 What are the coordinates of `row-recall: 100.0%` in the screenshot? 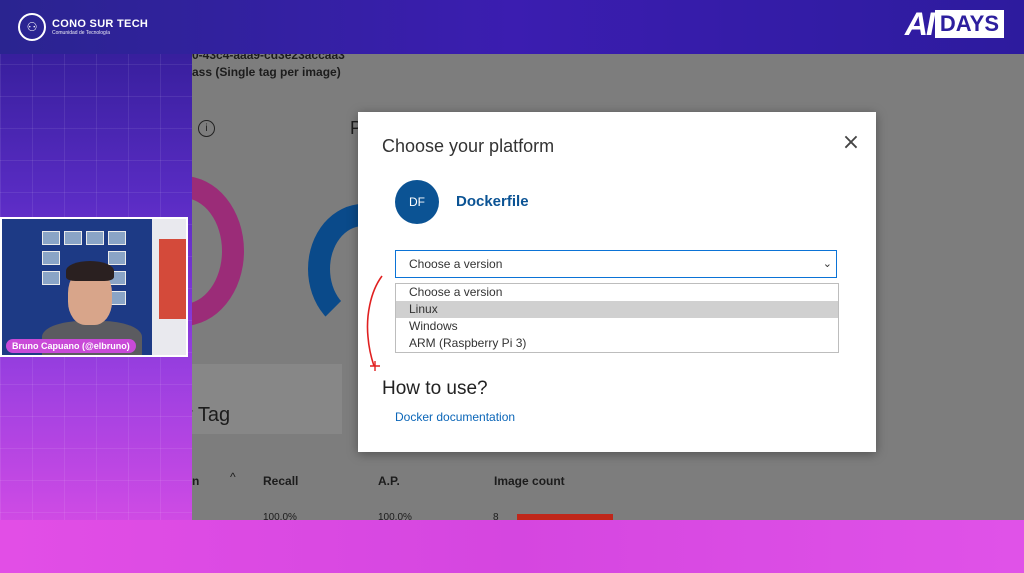 It's located at (280, 516).